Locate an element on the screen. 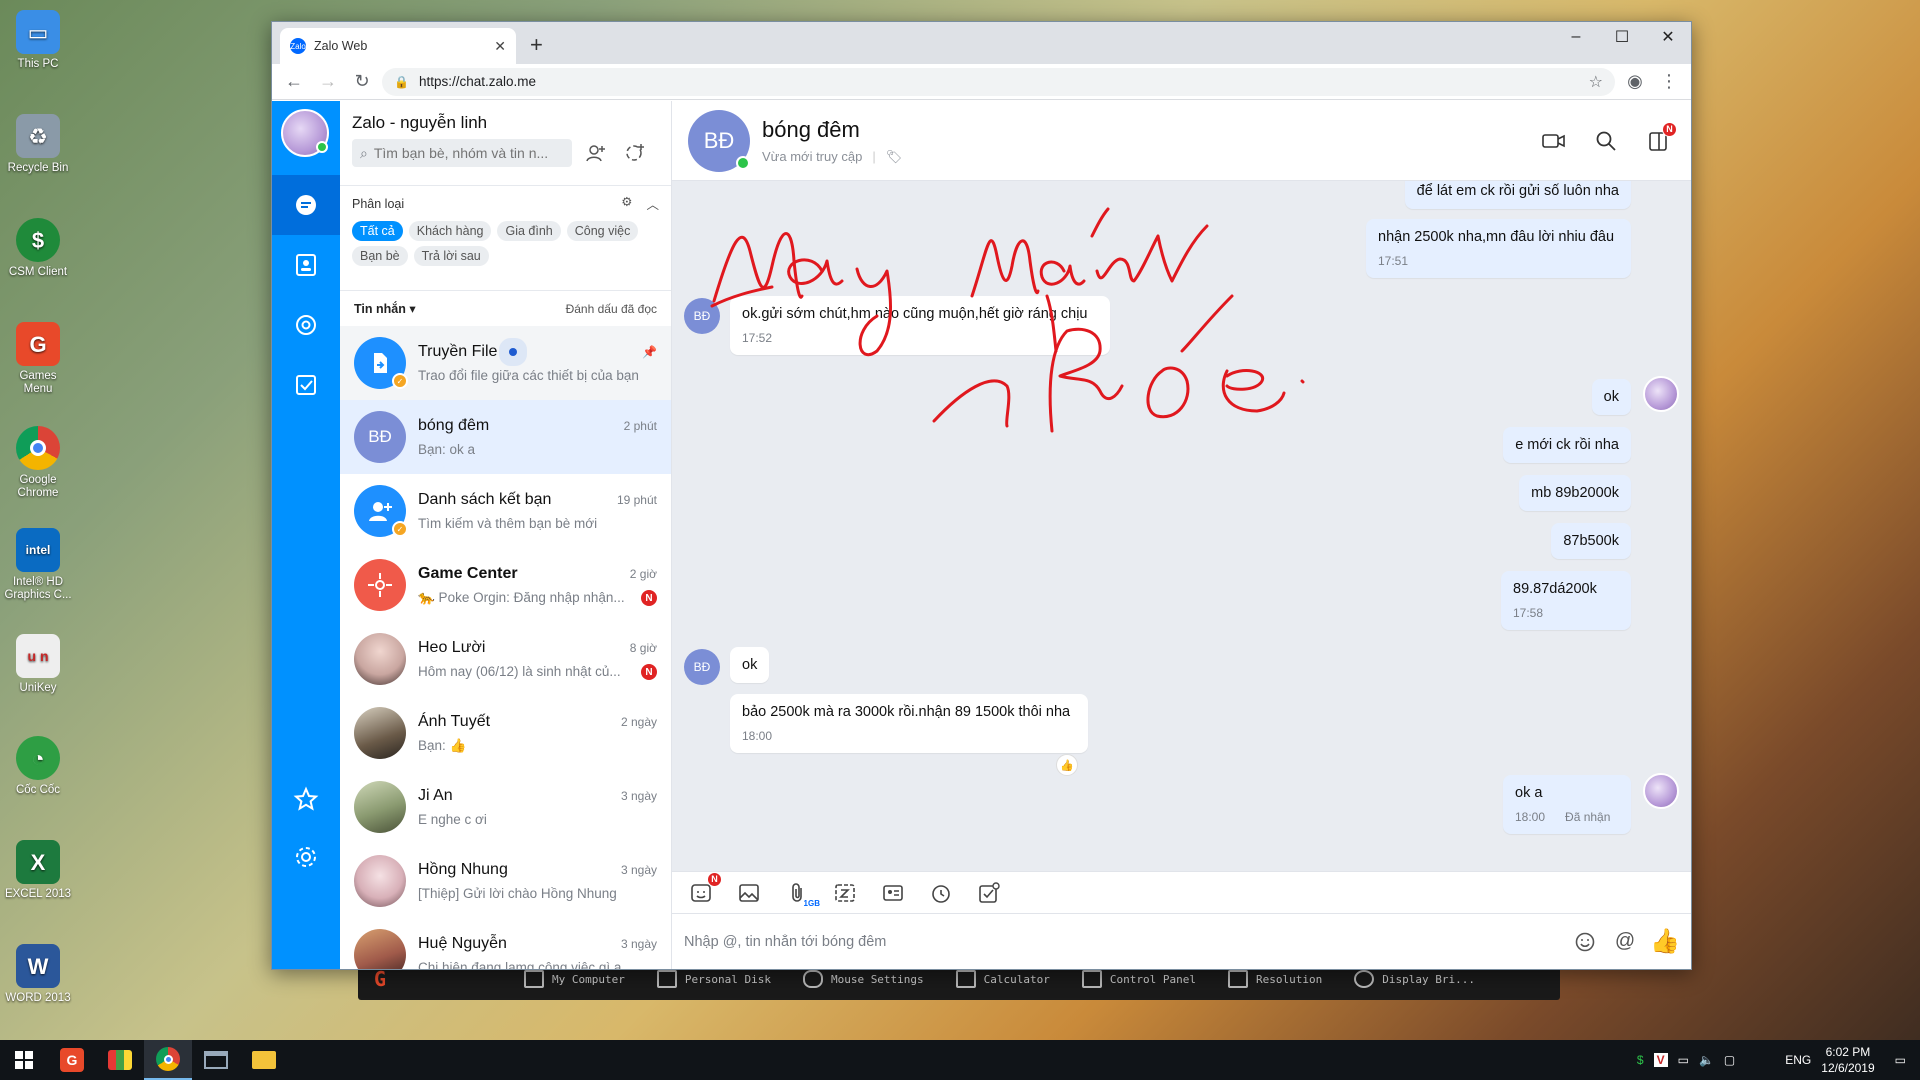 Image resolution: width=1920 pixels, height=1080 pixels. chip-friends: Bạn bè is located at coordinates (380, 256).